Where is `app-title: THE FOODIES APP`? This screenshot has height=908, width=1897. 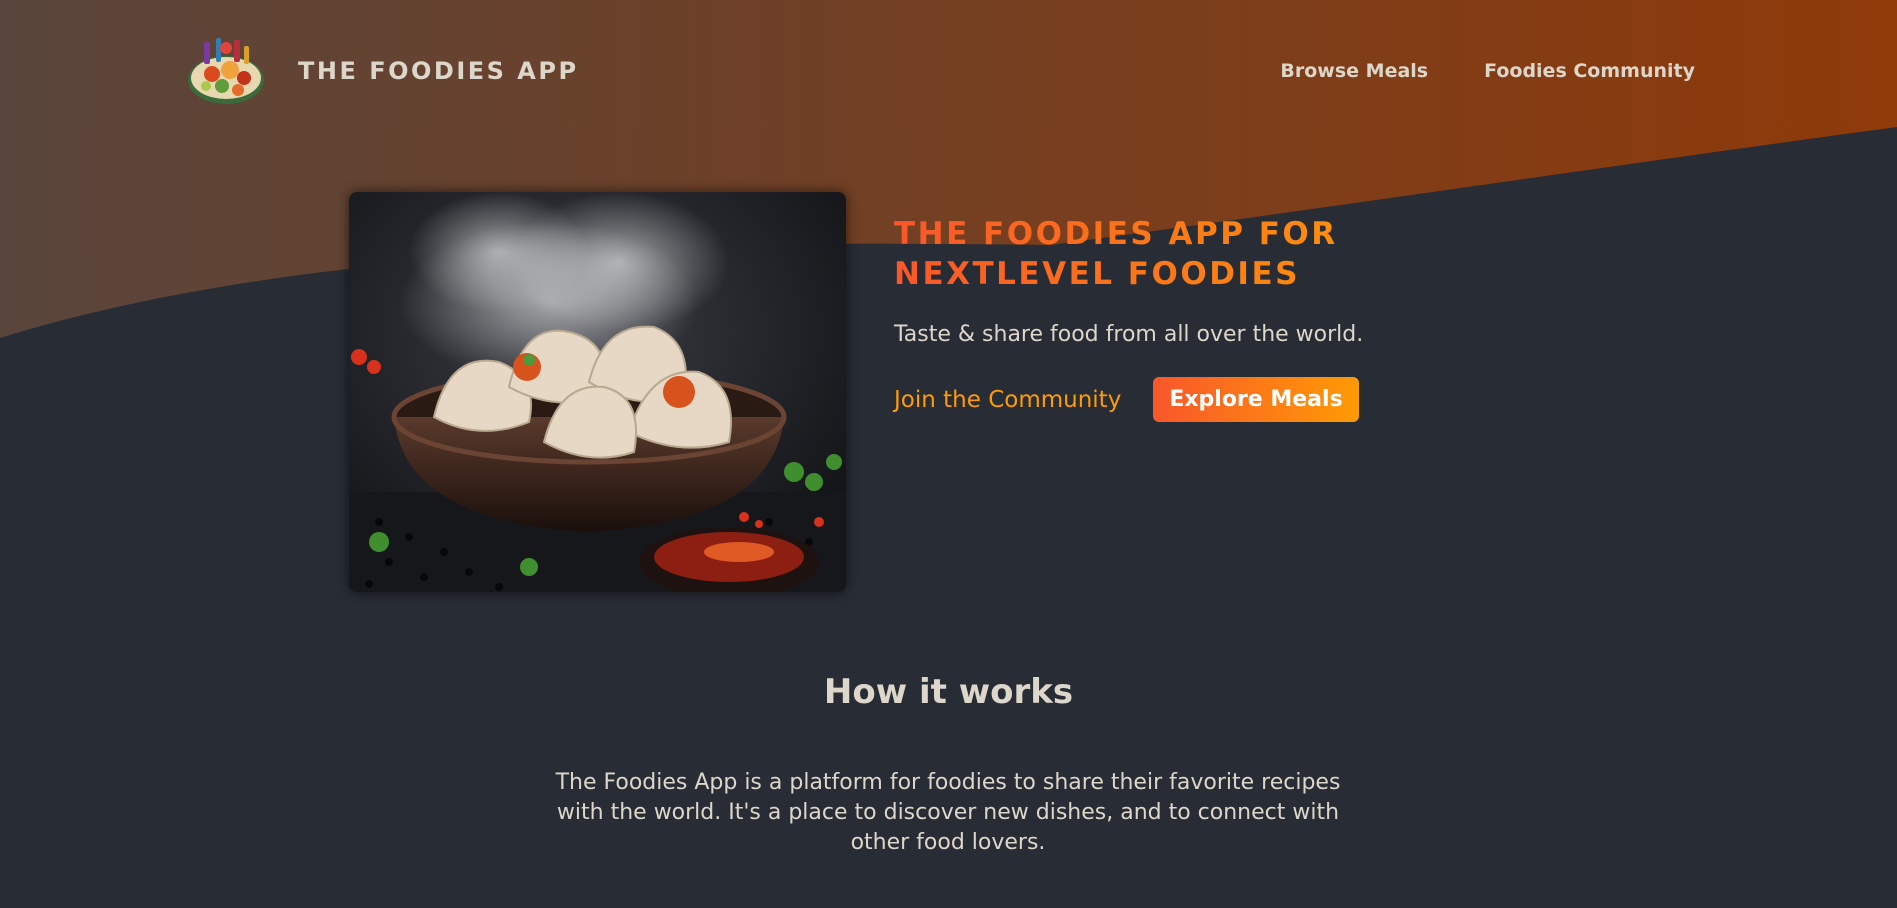 app-title: THE FOODIES APP is located at coordinates (438, 71).